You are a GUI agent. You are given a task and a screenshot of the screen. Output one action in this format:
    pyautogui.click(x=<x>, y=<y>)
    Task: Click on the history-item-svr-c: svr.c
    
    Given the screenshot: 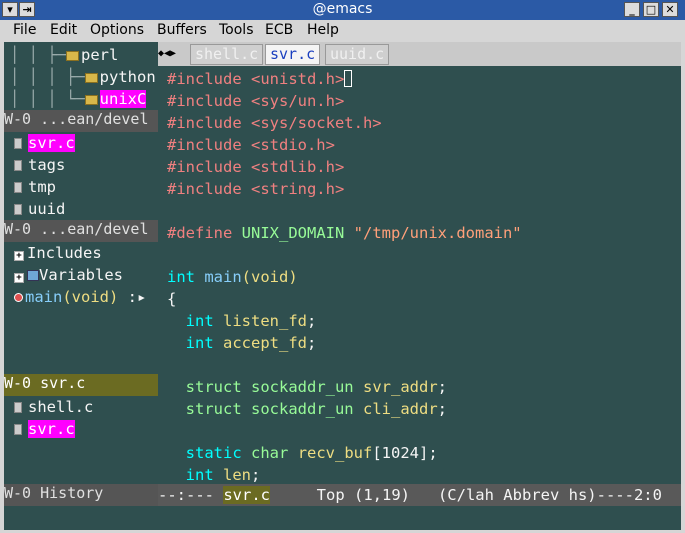 What is the action you would take?
    pyautogui.click(x=44, y=429)
    